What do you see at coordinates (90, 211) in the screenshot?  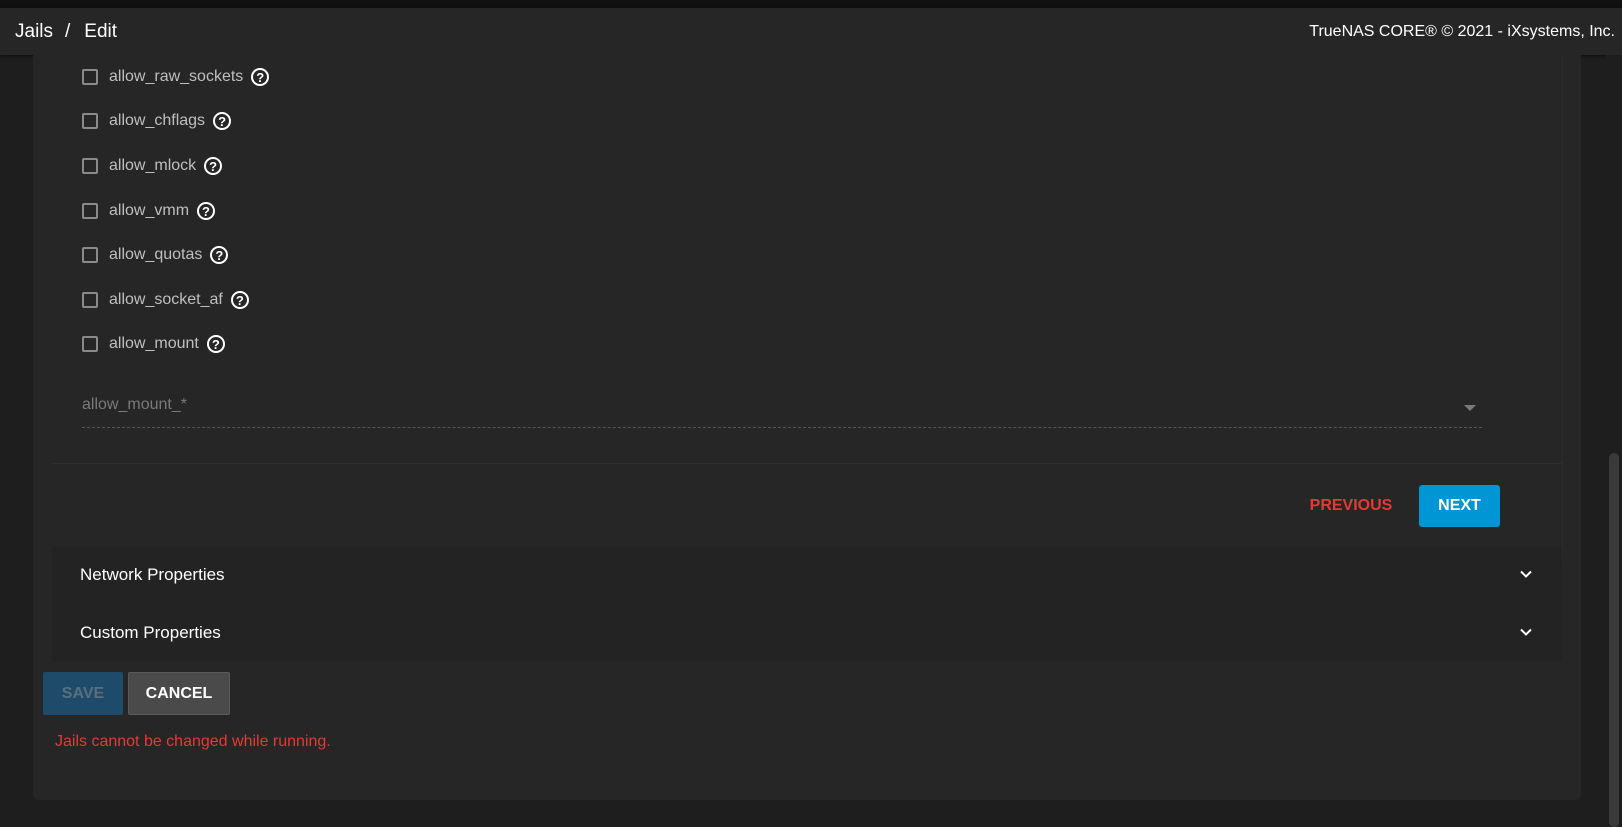 I see `allow-vmm-checkbox` at bounding box center [90, 211].